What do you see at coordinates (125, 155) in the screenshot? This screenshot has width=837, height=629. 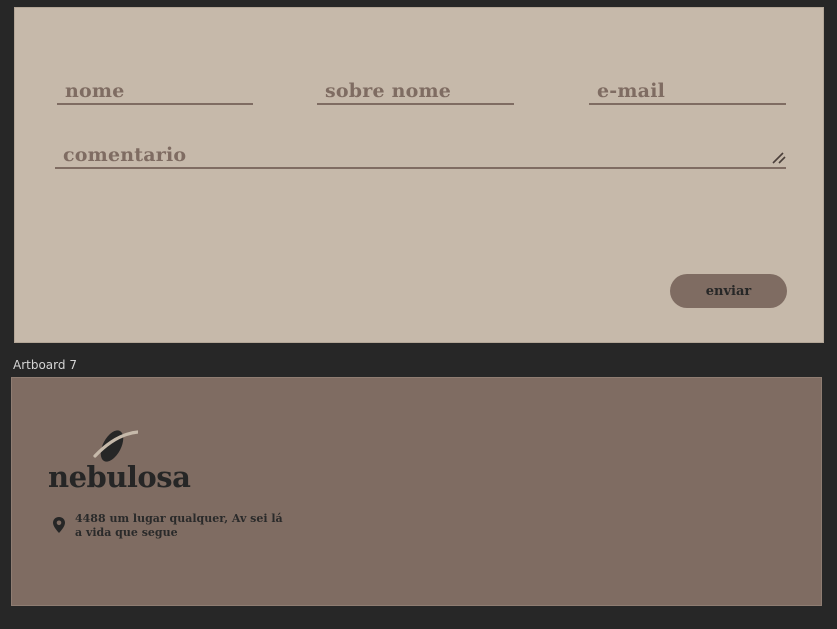 I see `comment-field-label: comentario` at bounding box center [125, 155].